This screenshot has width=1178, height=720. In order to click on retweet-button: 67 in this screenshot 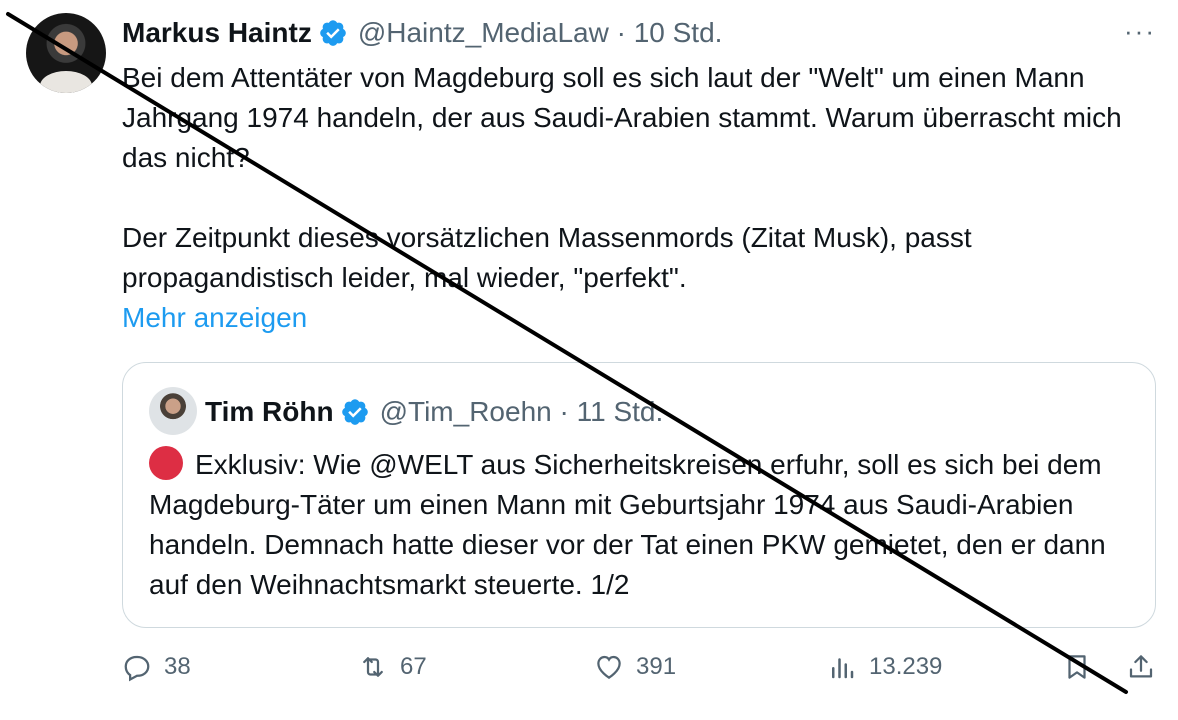, I will do `click(392, 667)`.